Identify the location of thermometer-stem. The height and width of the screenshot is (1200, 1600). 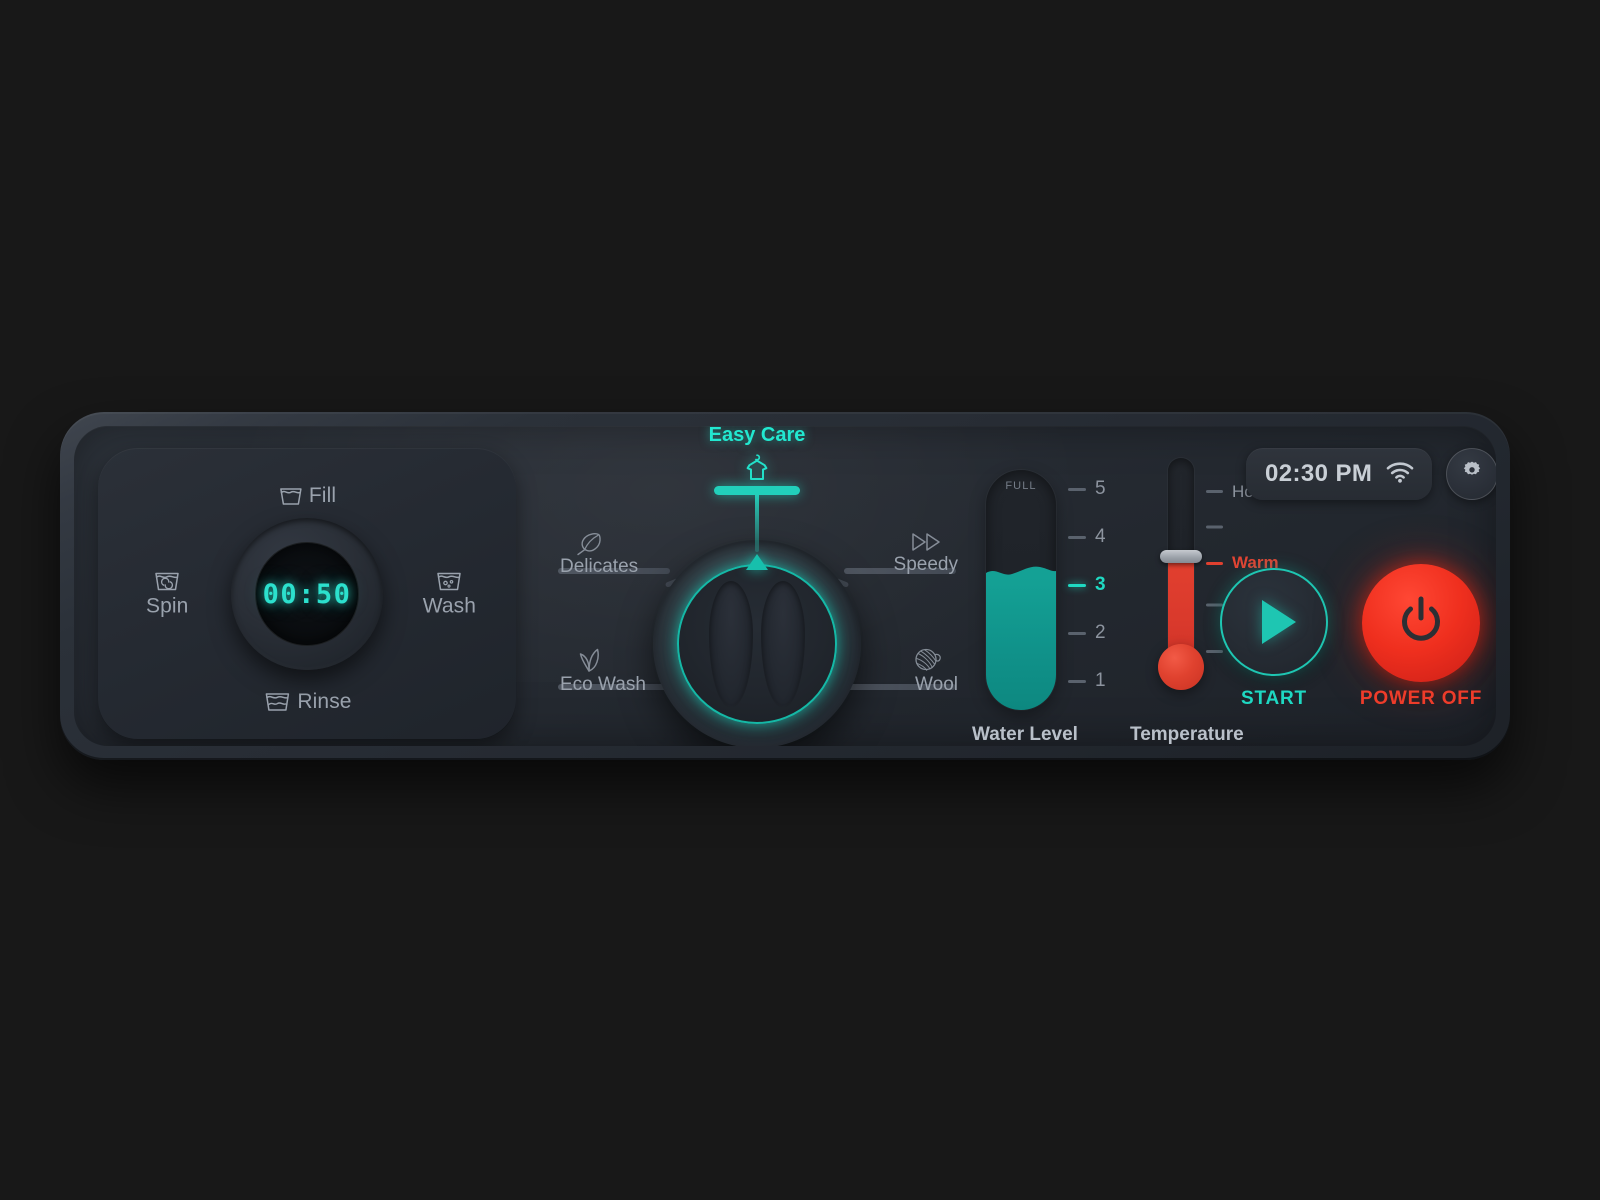
(1181, 563).